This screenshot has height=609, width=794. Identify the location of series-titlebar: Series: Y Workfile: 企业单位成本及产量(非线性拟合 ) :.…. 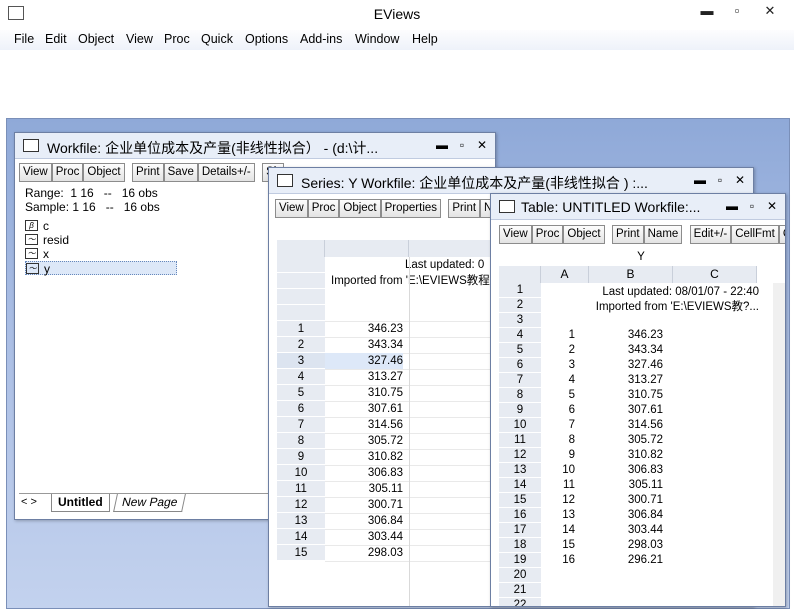
(511, 181).